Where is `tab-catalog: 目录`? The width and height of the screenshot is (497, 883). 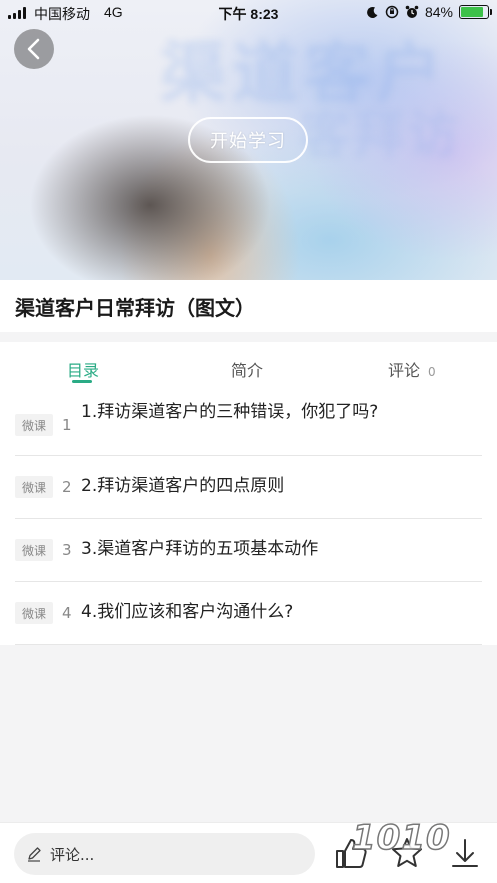
tab-catalog: 目录 is located at coordinates (83, 369).